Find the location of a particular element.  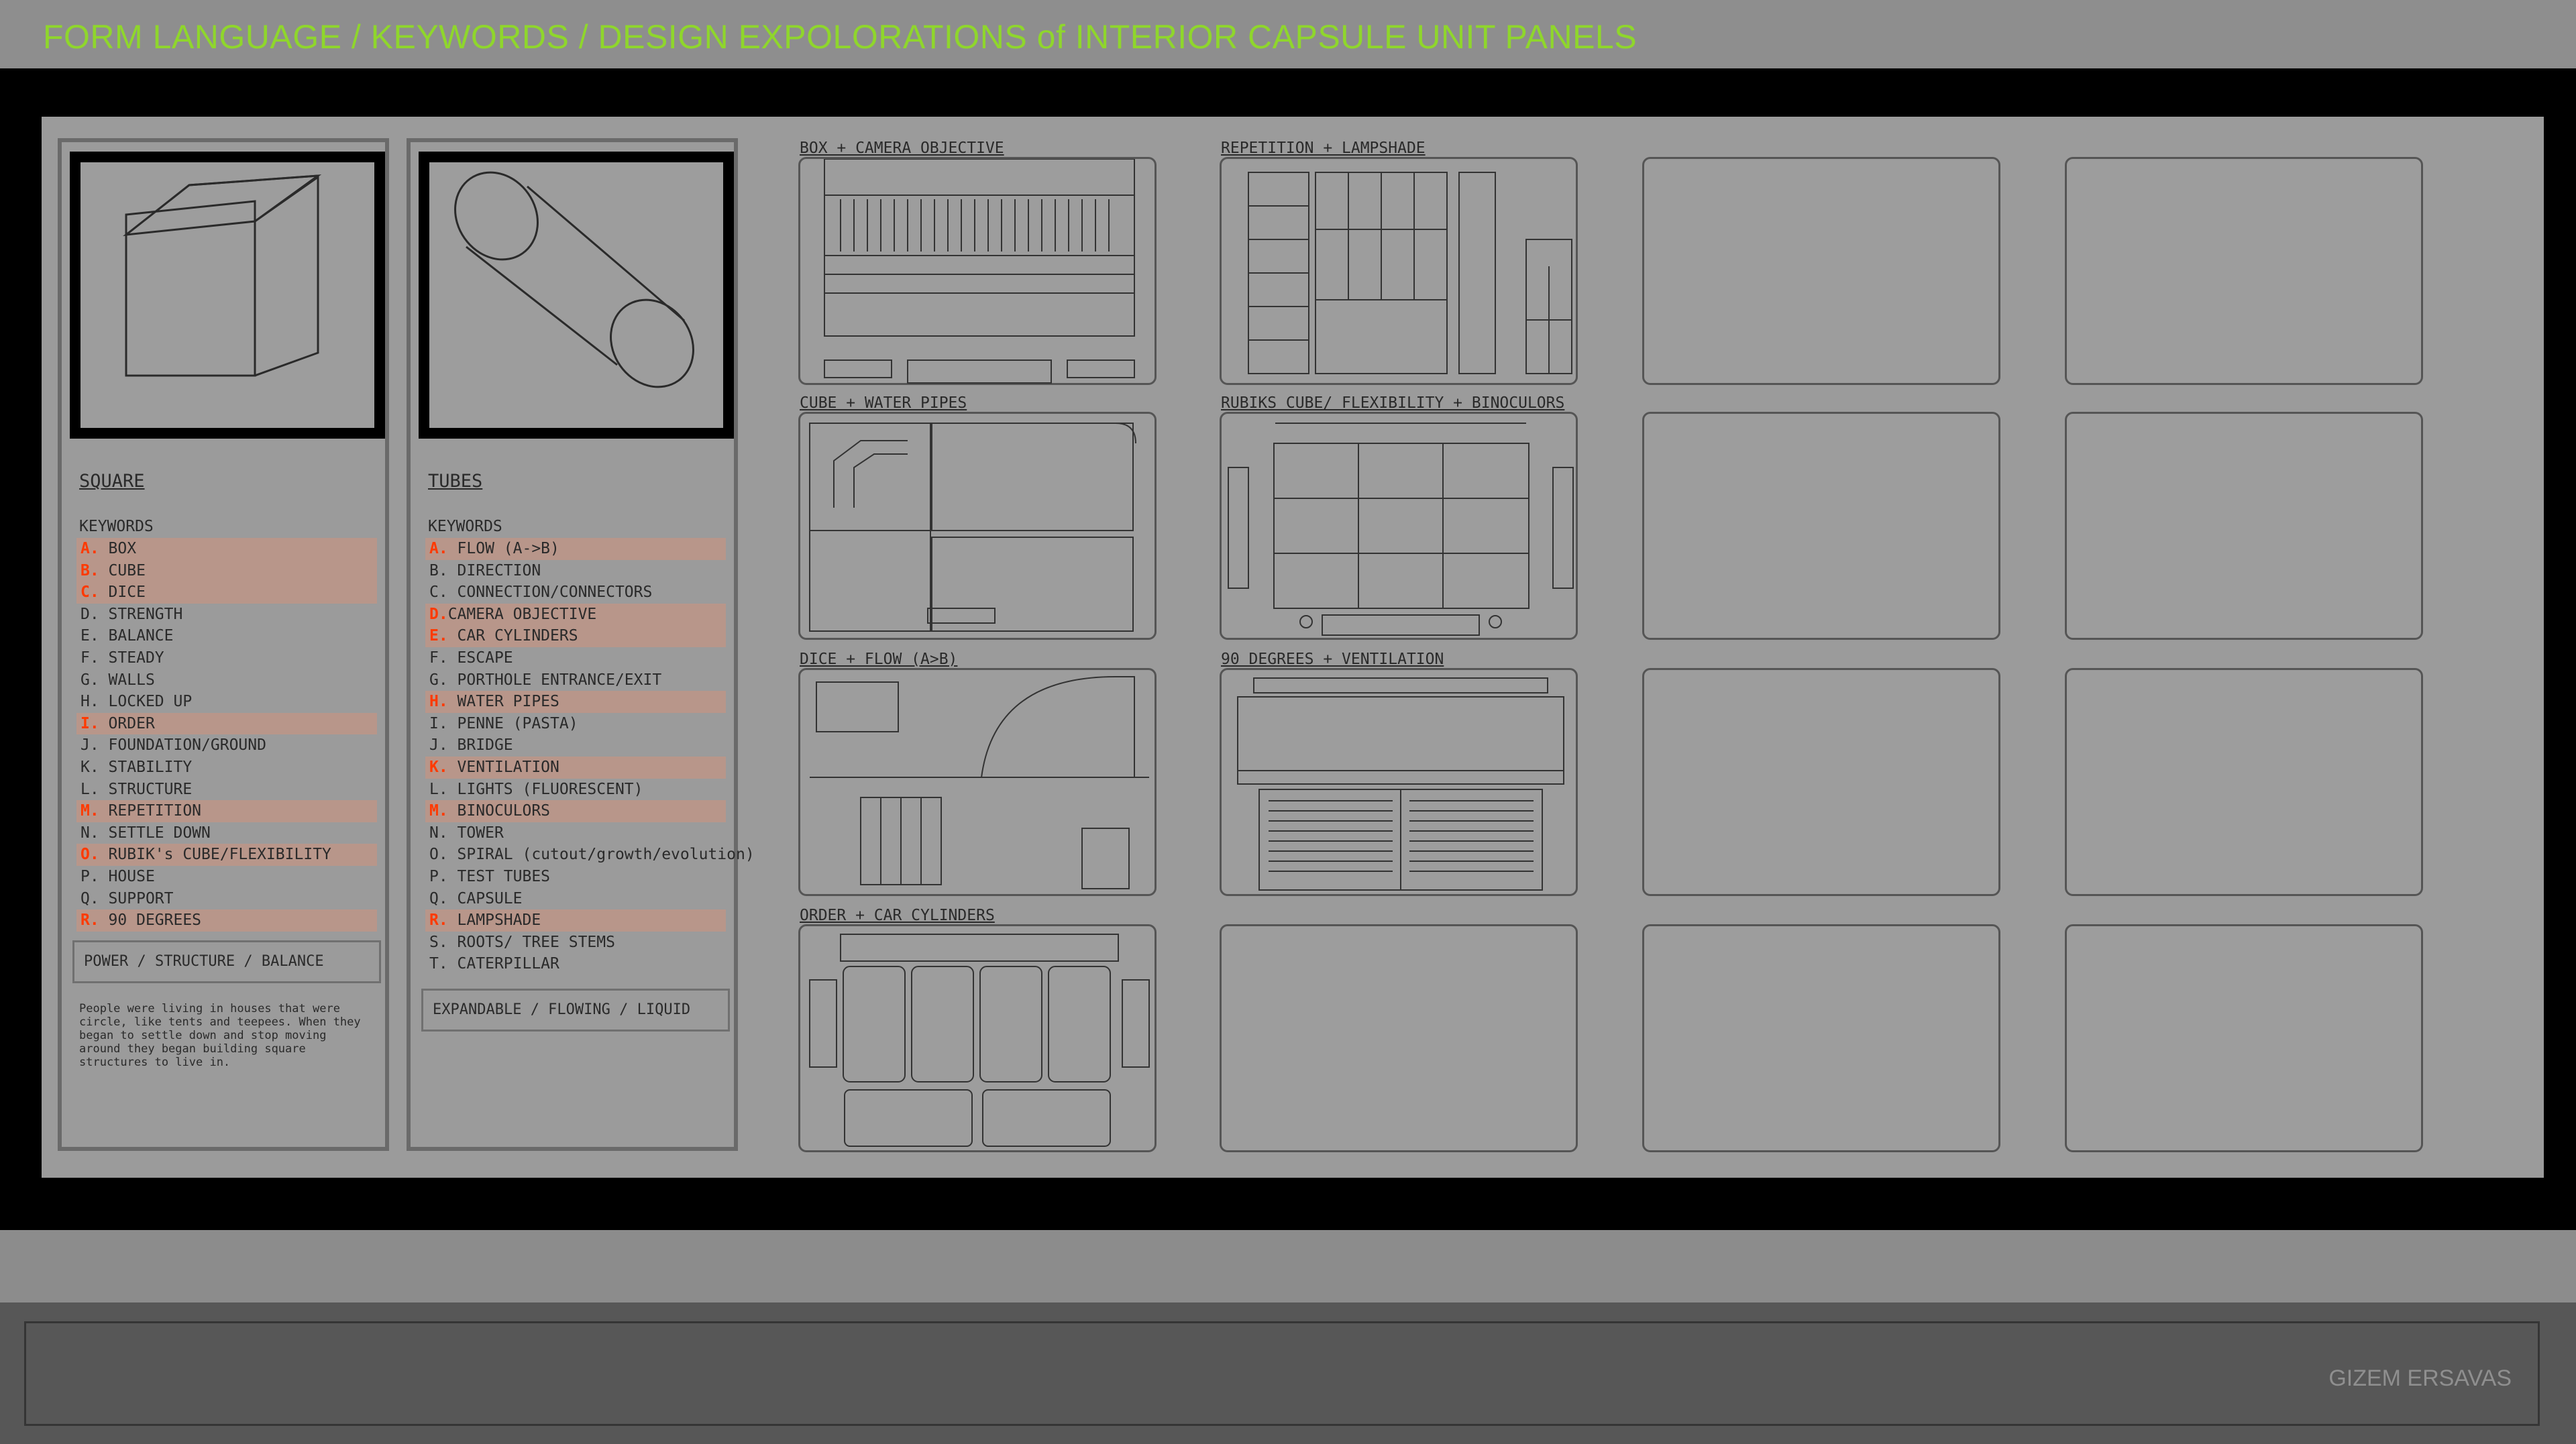

keyword-text: REPETITION is located at coordinates (150, 811).